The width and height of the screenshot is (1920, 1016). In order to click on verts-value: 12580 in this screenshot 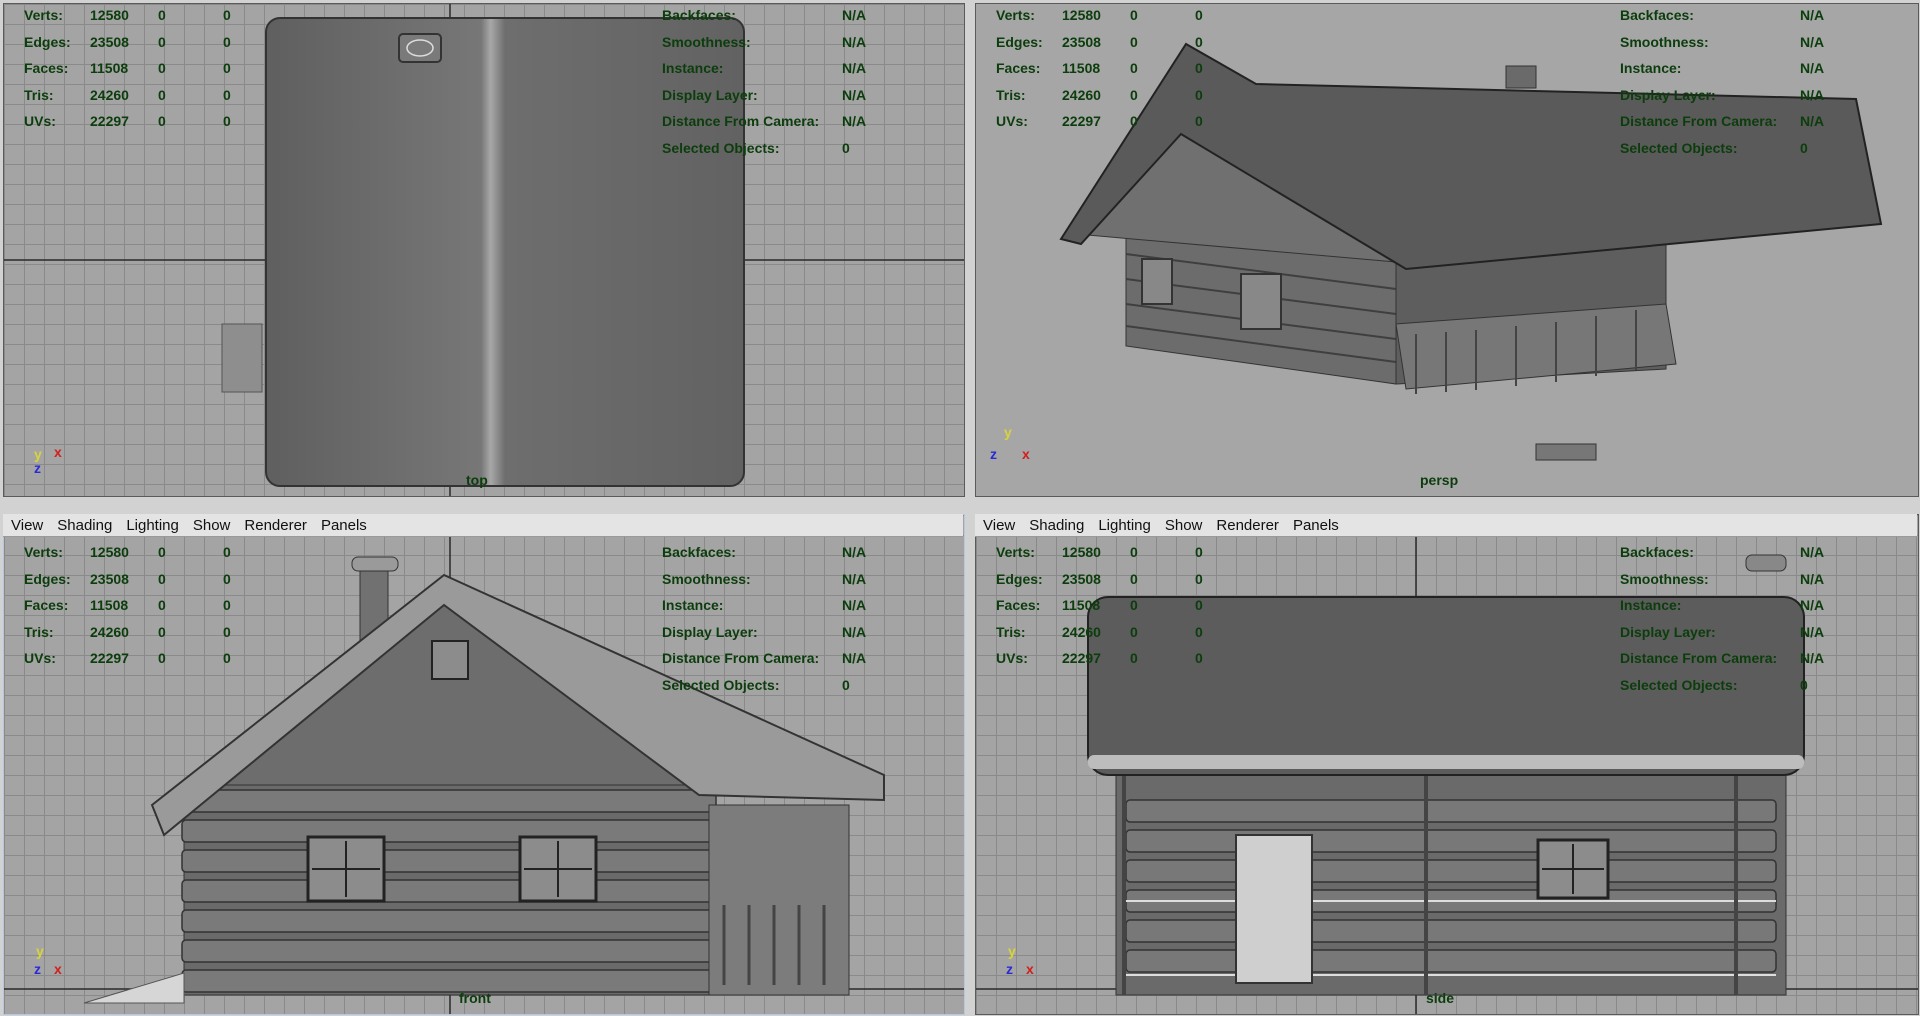, I will do `click(109, 552)`.